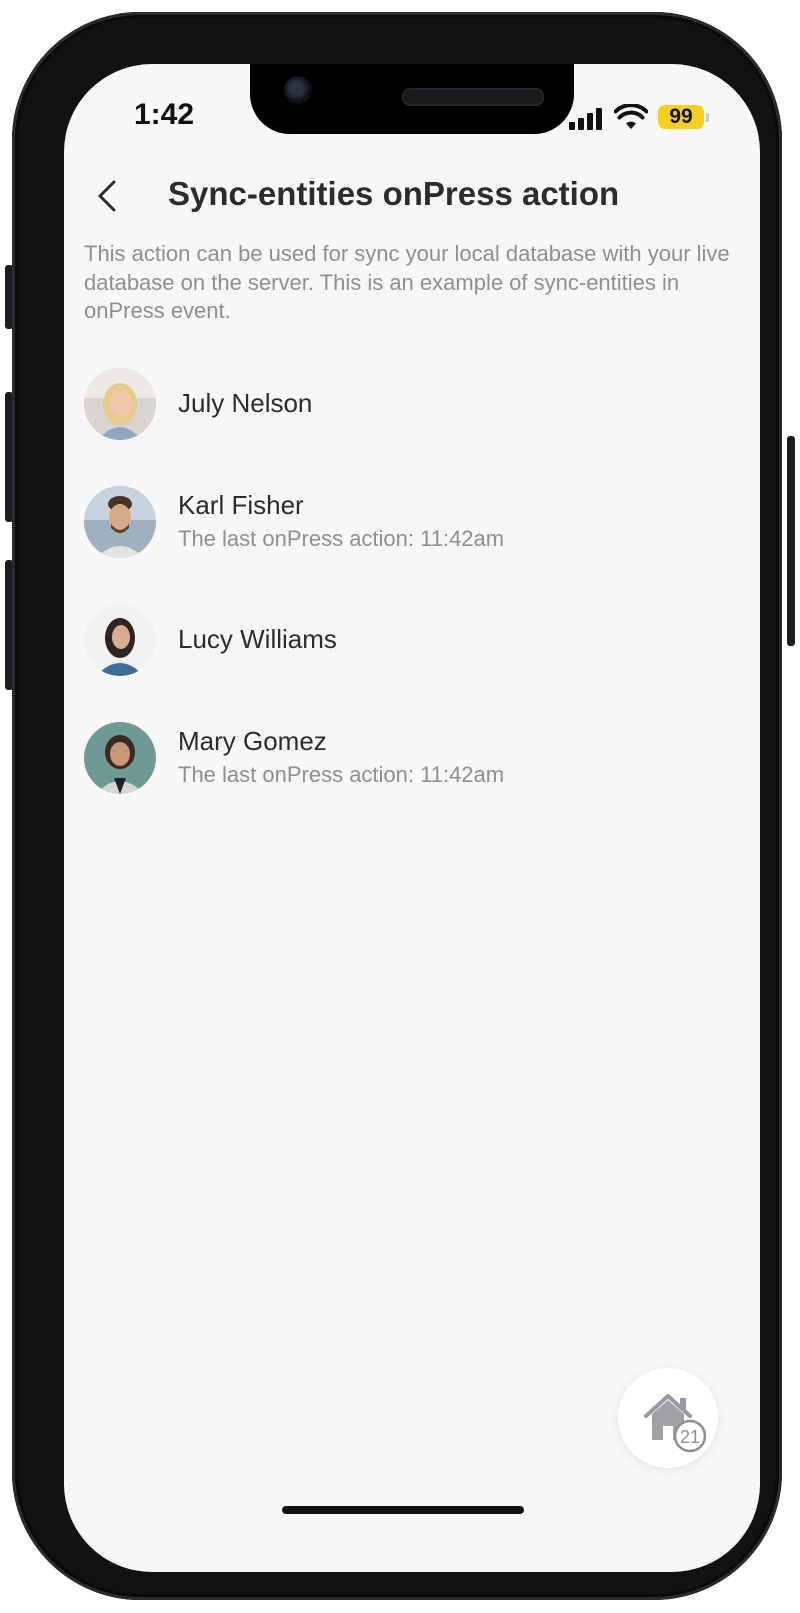 The width and height of the screenshot is (800, 1613). Describe the element at coordinates (473, 97) in the screenshot. I see `earpiece-speaker` at that location.